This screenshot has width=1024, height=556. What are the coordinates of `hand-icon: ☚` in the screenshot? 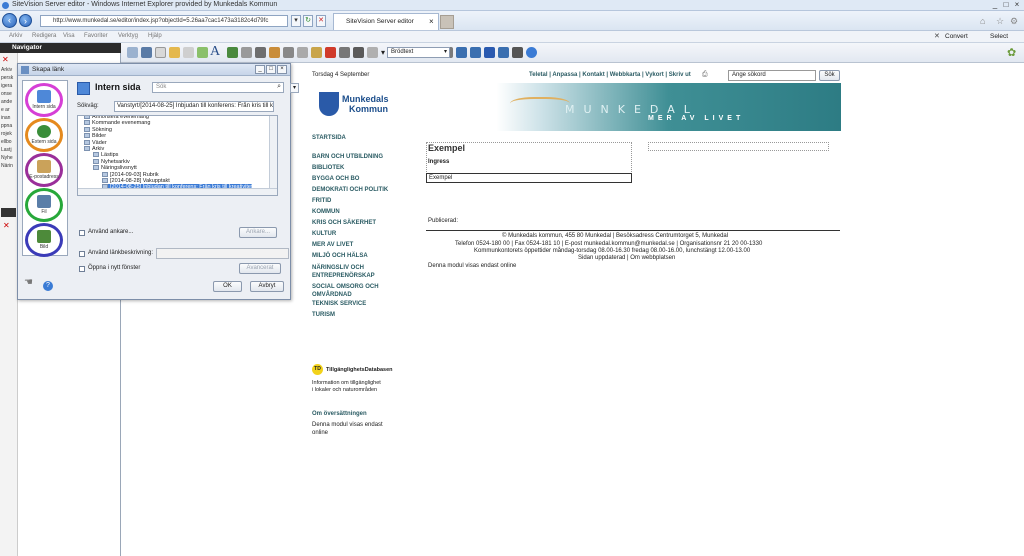 It's located at (28, 282).